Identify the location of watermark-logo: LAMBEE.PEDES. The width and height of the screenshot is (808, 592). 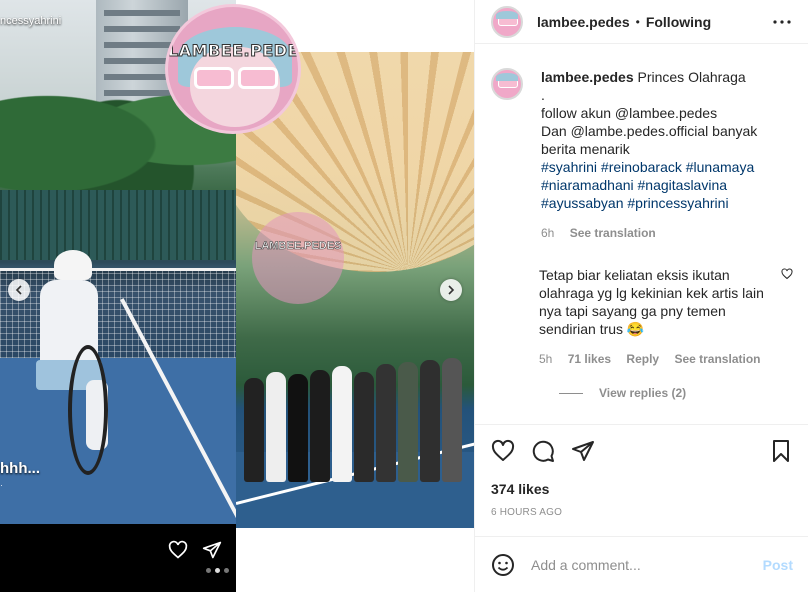
(298, 258).